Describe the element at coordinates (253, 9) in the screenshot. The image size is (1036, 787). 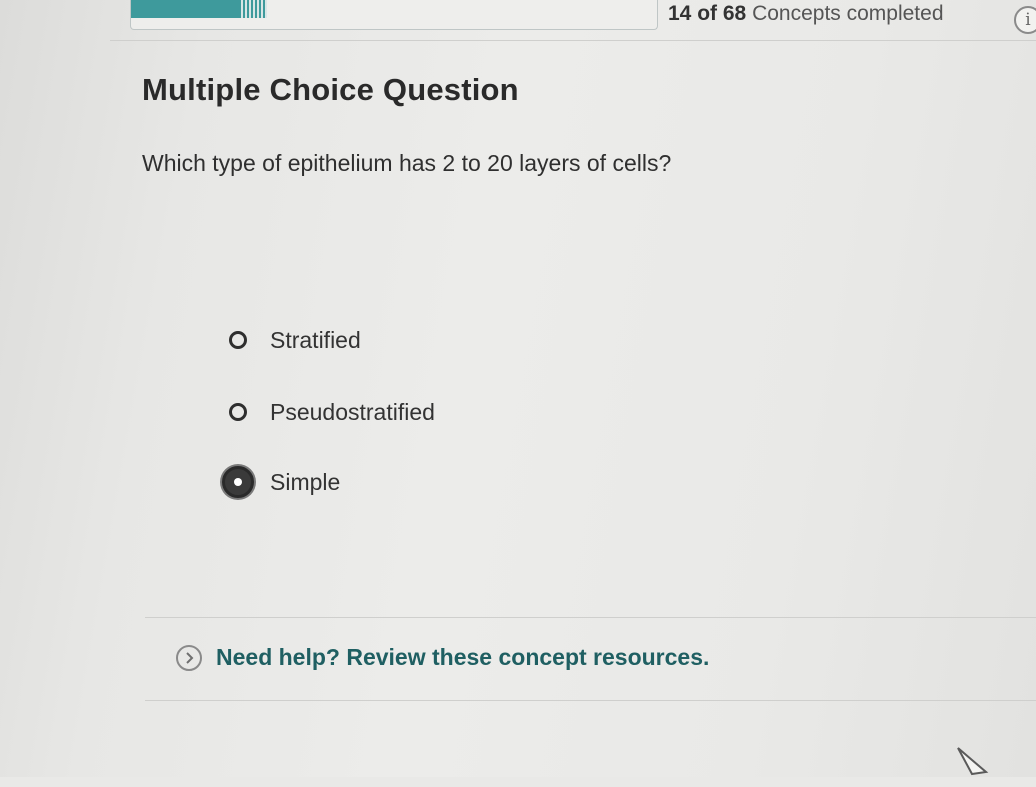
I see `progress-bar-ticks` at that location.